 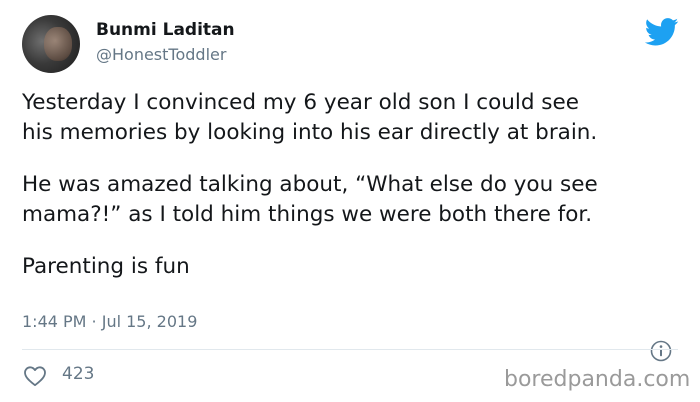 I want to click on avatar, so click(x=51, y=44).